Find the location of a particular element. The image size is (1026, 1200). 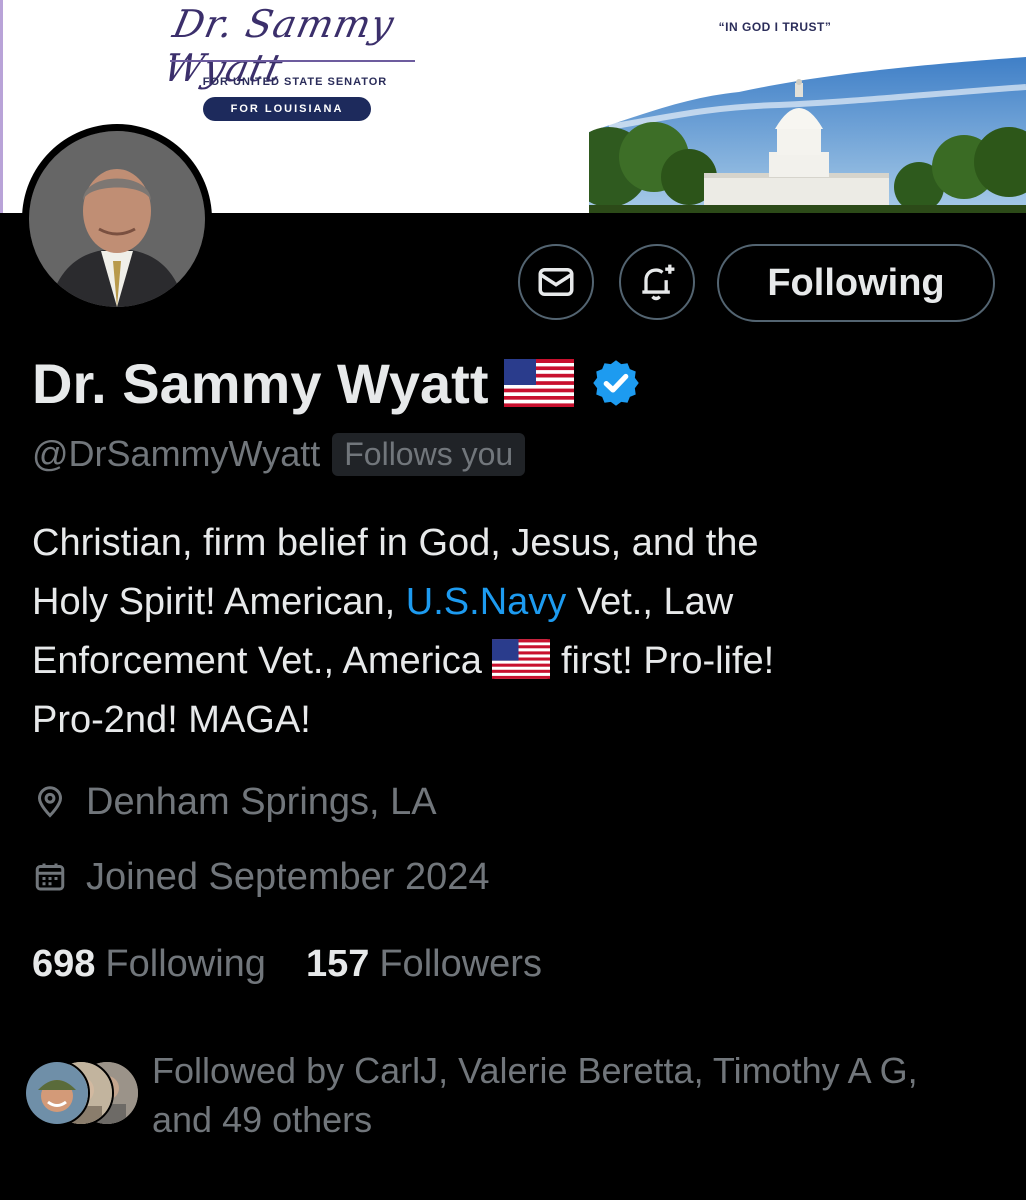

stats-row: 698 Following 157 Followers is located at coordinates (287, 964).